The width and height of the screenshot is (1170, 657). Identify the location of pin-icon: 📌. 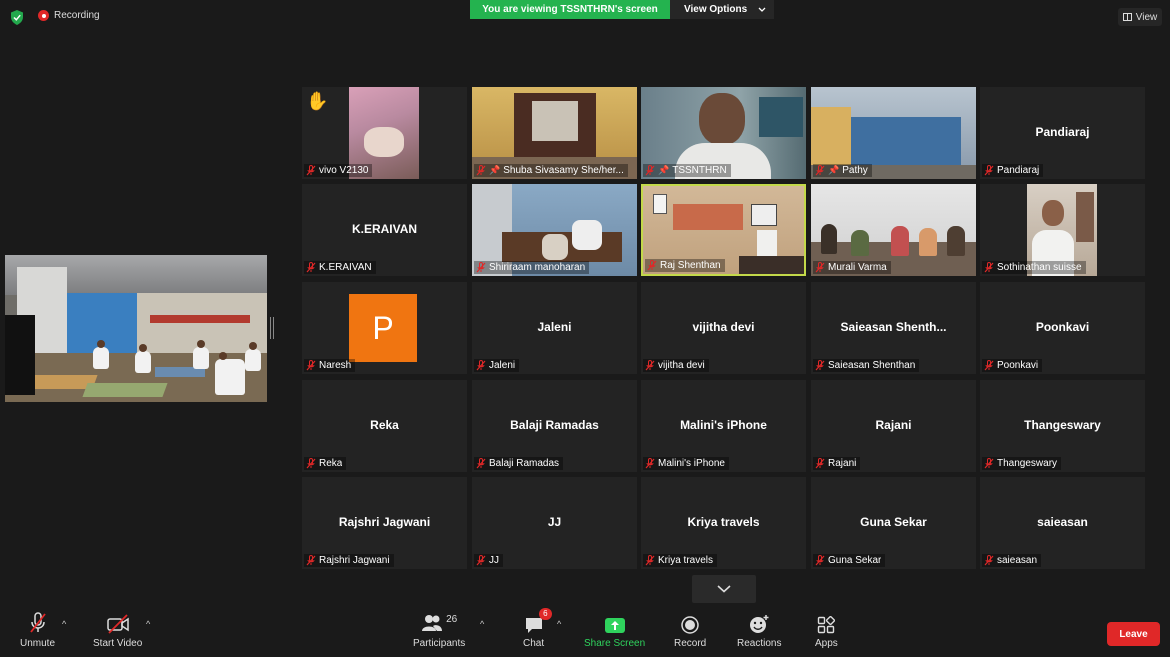
(834, 170).